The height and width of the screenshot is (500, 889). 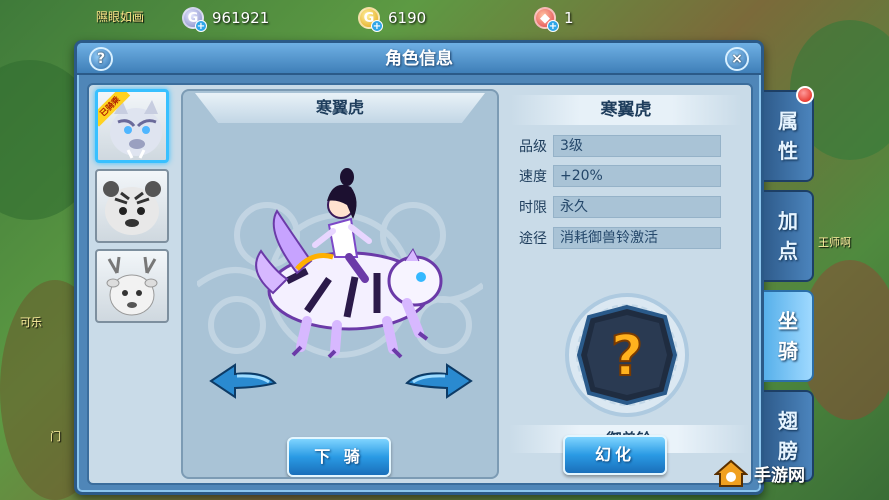 I want to click on info-value: 3级, so click(x=637, y=146).